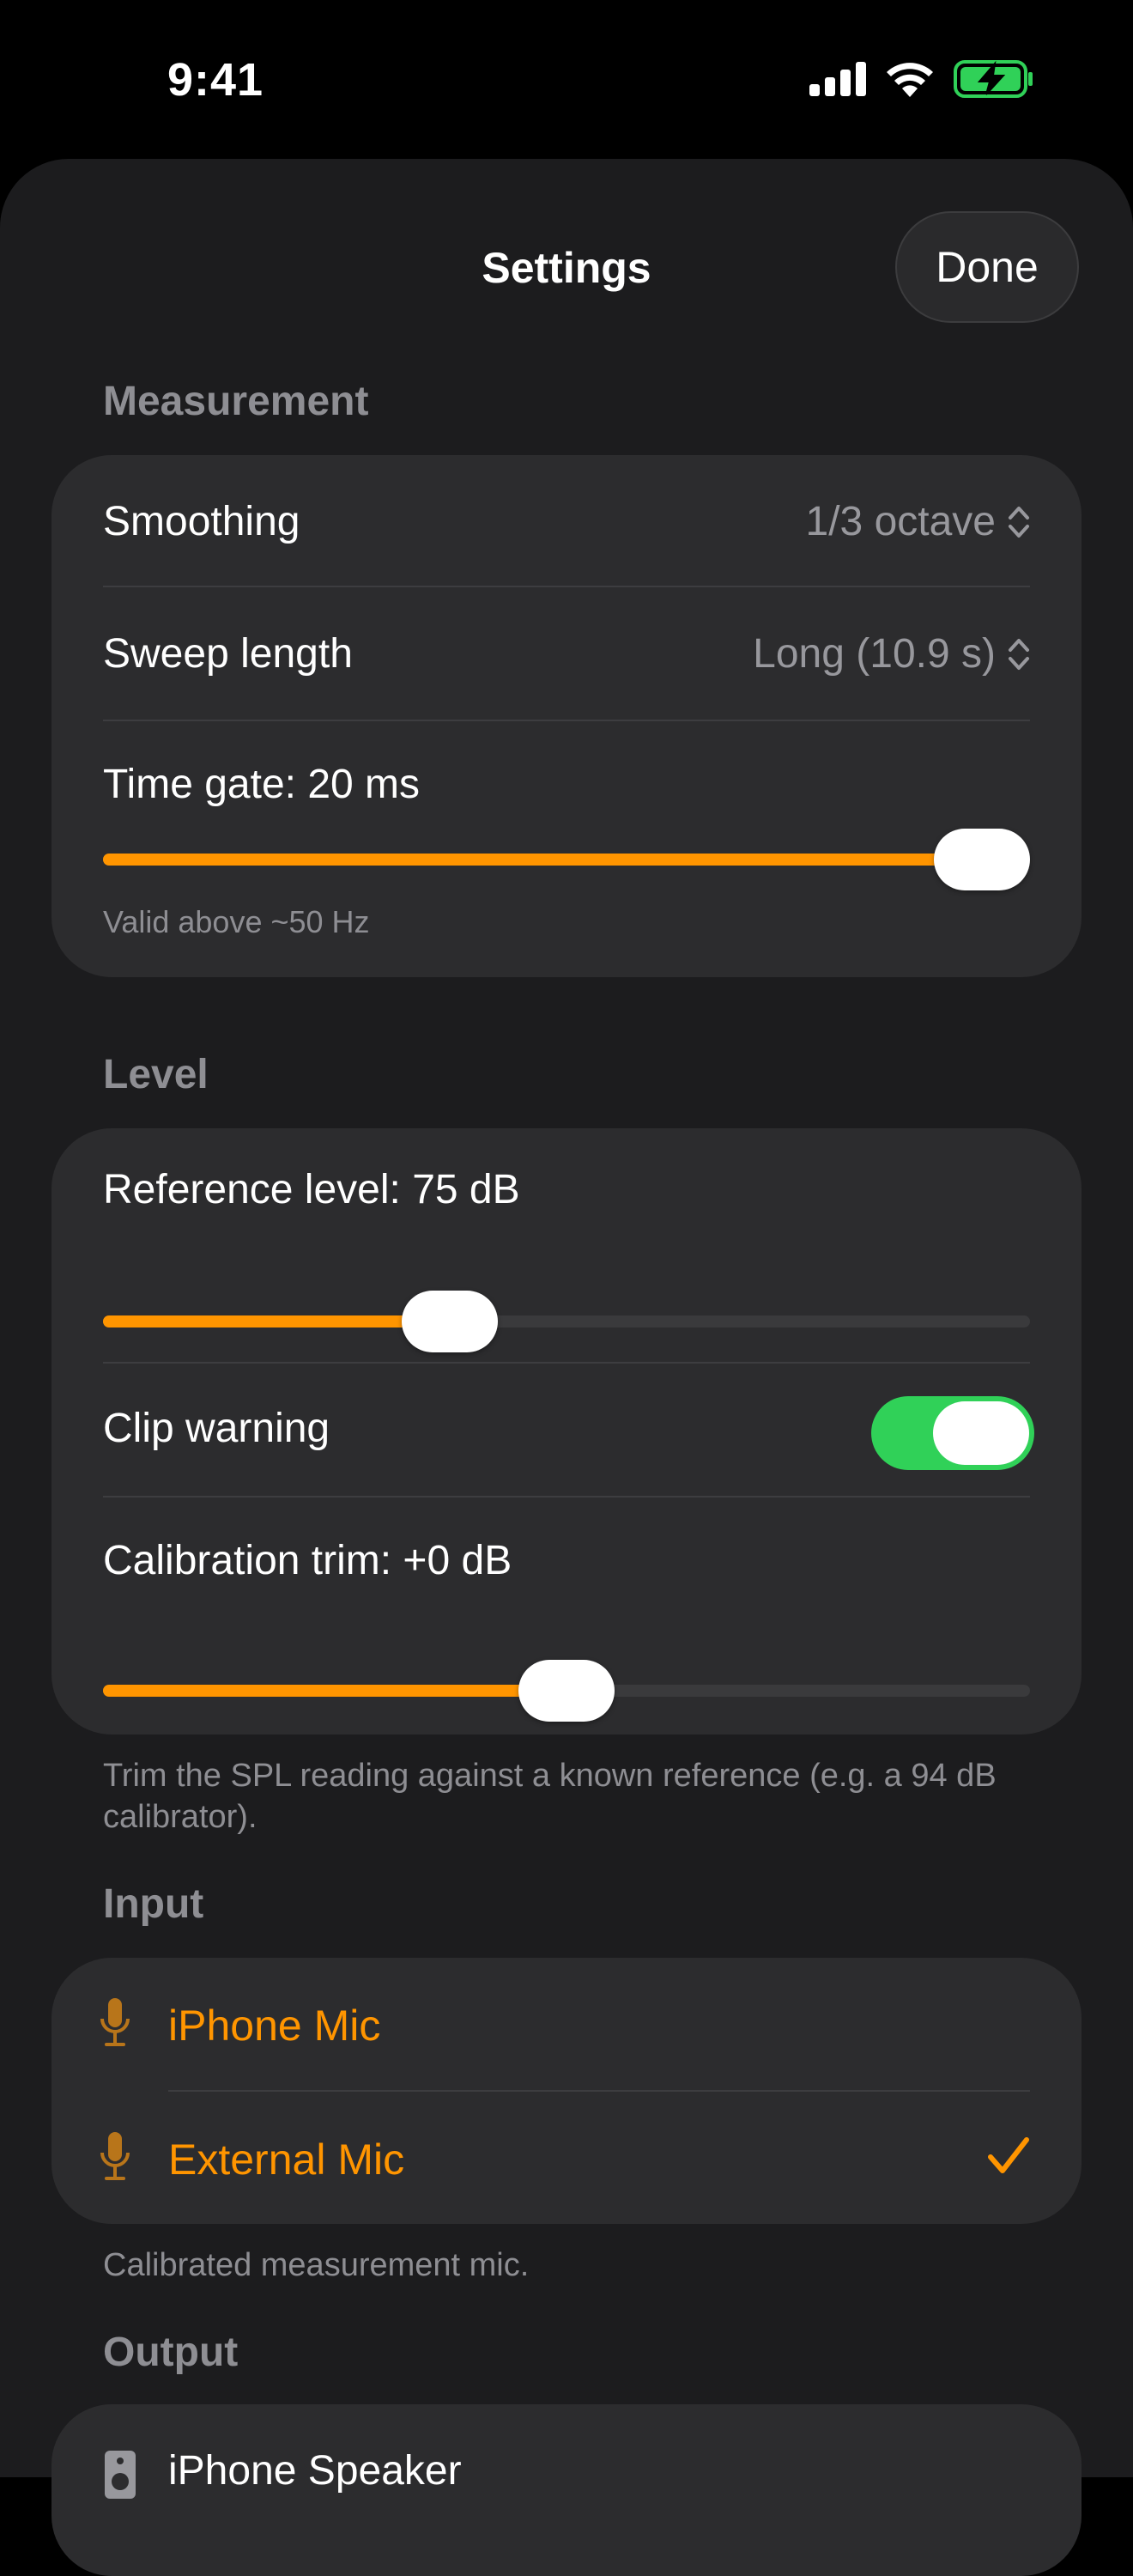 The width and height of the screenshot is (1133, 2576). Describe the element at coordinates (215, 80) in the screenshot. I see `status-time: 9:41` at that location.